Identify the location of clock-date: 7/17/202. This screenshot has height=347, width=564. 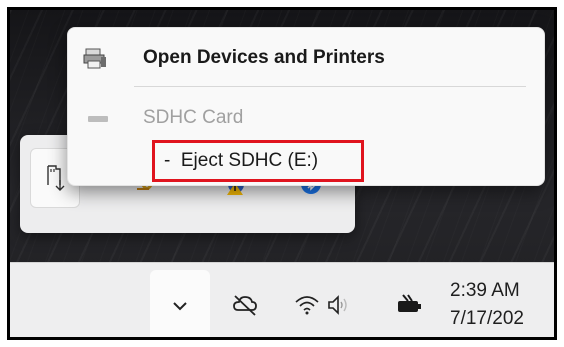
(487, 318).